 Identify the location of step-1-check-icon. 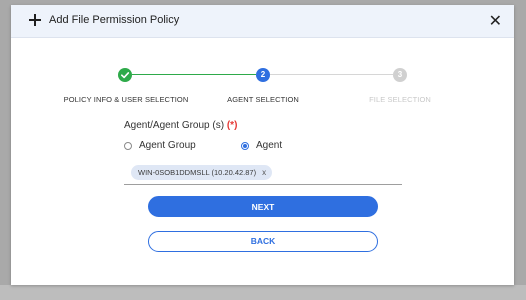
(125, 75).